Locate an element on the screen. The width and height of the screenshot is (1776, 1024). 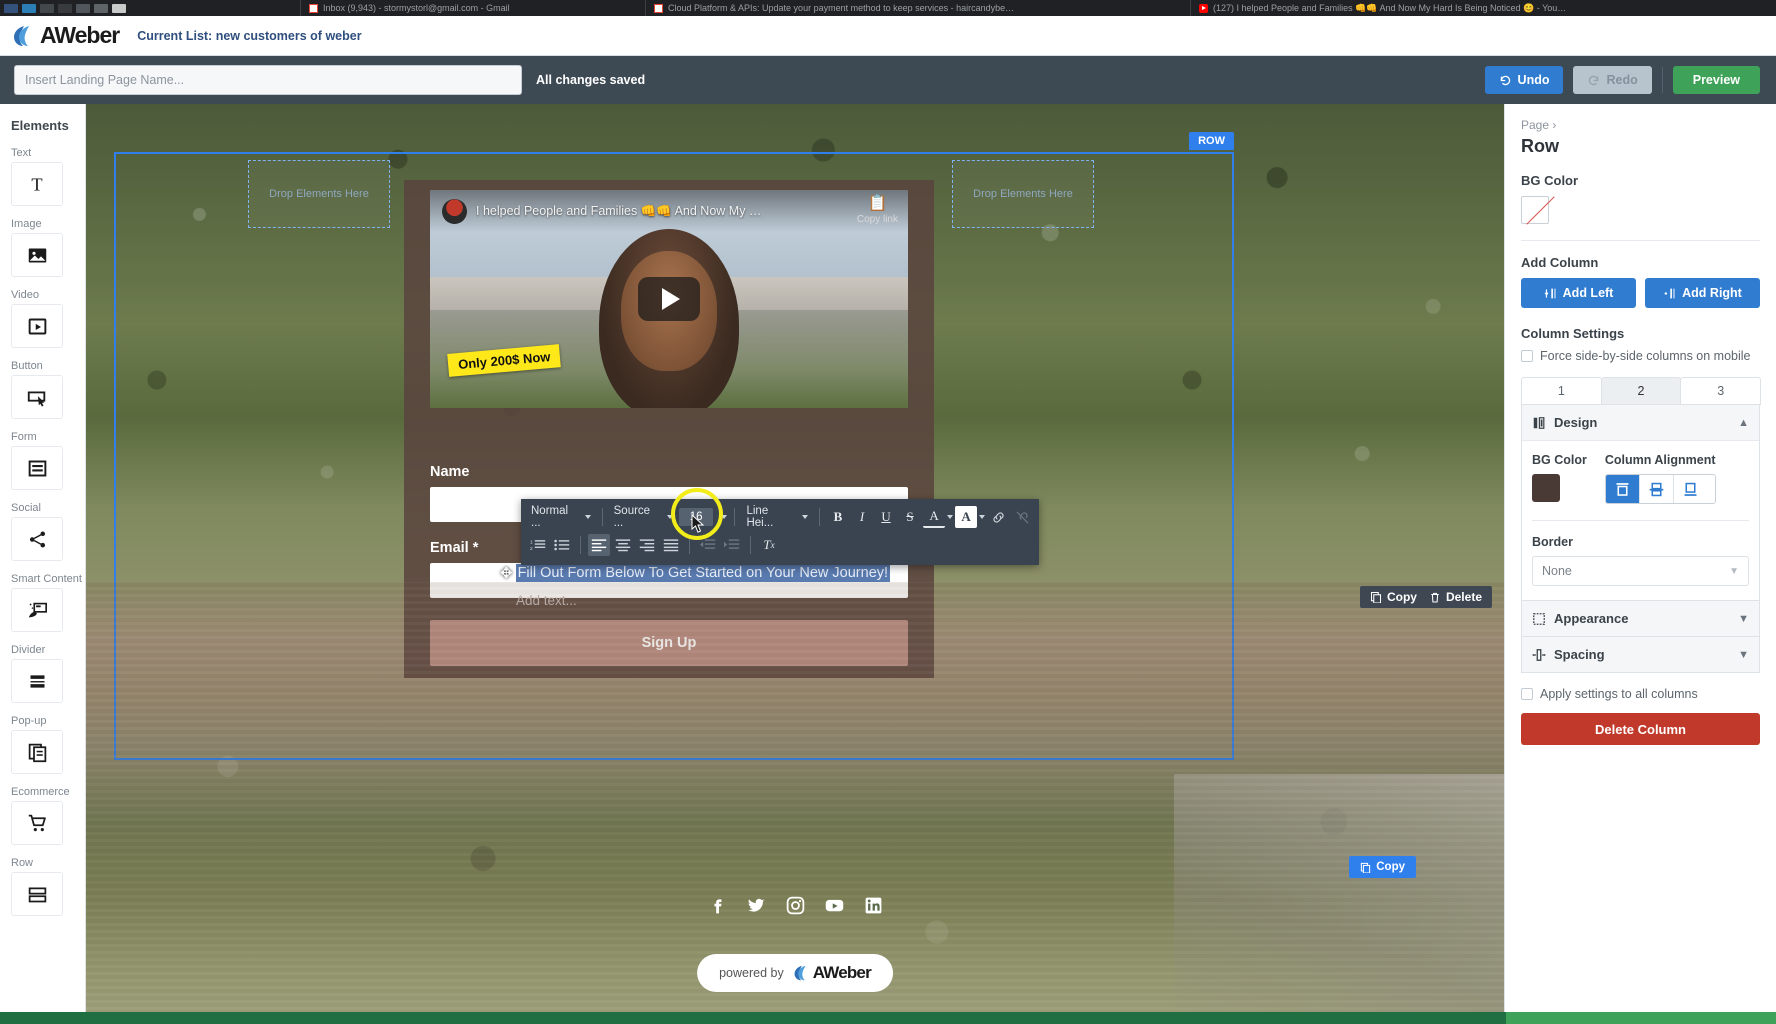
element-button: Button is located at coordinates (42, 389).